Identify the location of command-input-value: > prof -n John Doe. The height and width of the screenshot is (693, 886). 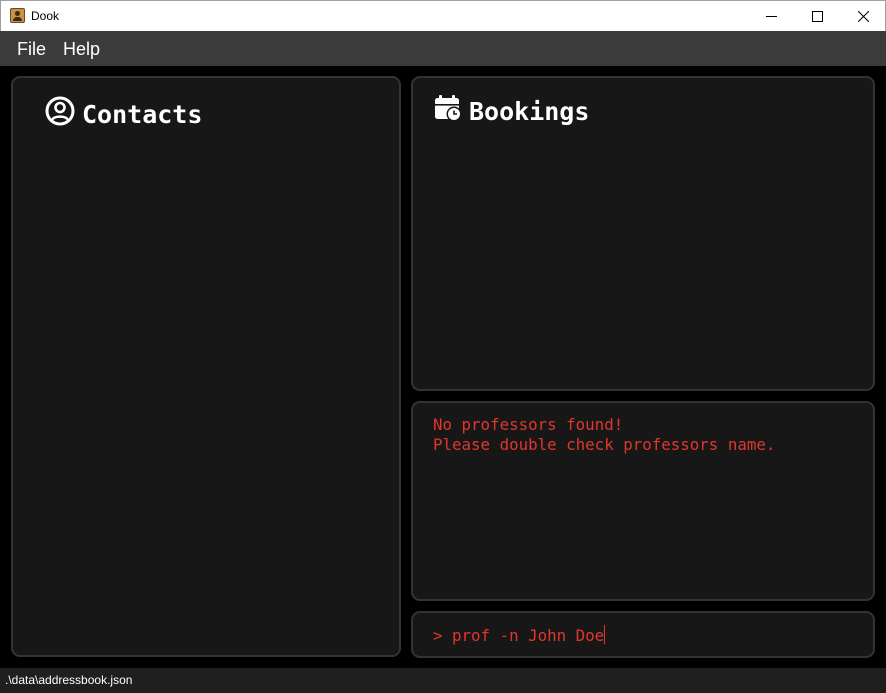
(519, 635).